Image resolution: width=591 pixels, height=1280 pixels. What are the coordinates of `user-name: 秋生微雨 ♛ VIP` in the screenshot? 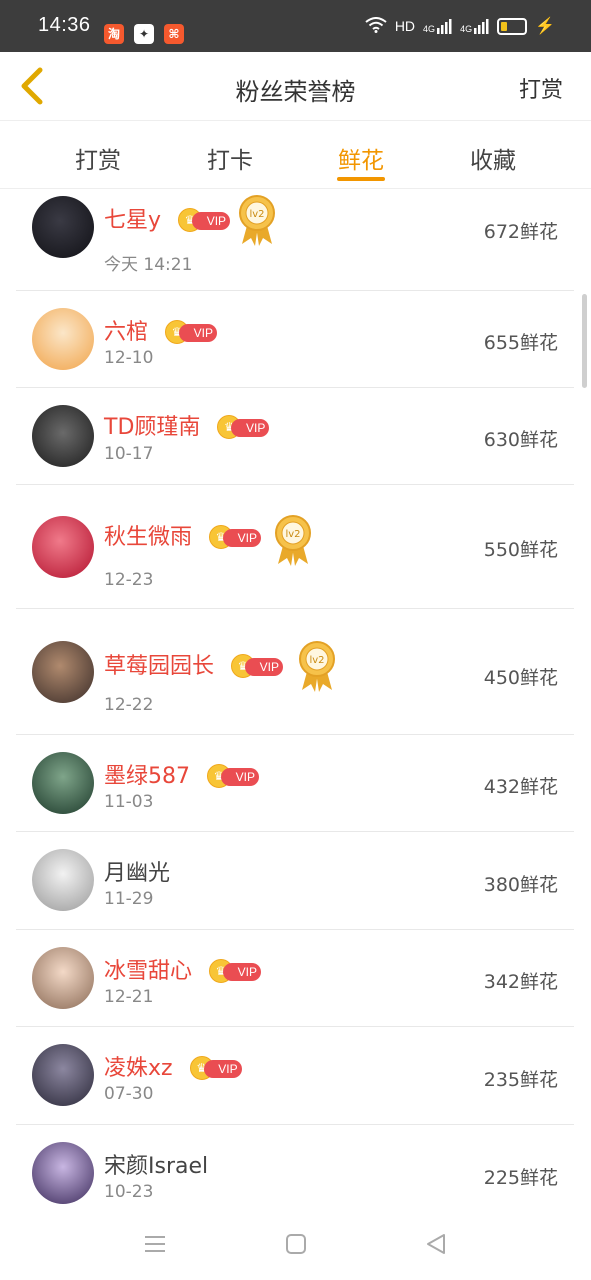 It's located at (183, 535).